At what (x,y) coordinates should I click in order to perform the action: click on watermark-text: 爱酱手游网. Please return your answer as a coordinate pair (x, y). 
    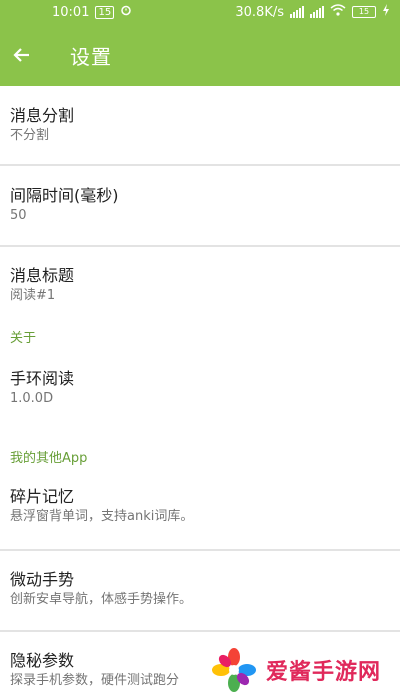
    Looking at the image, I should click on (324, 672).